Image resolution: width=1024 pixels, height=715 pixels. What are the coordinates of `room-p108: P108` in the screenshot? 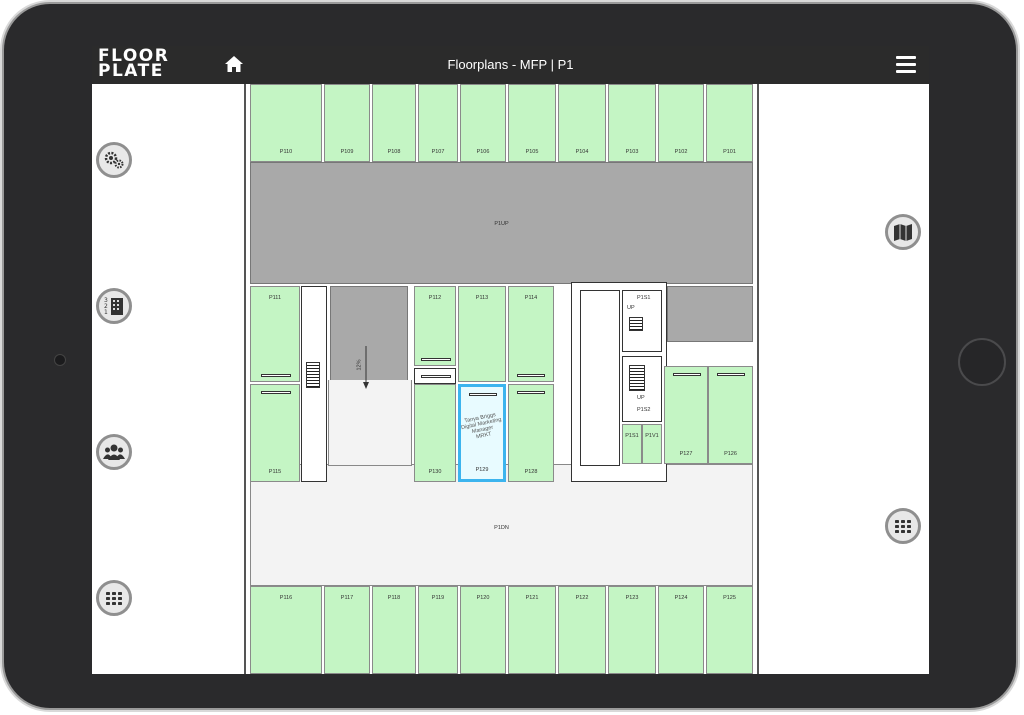 It's located at (394, 123).